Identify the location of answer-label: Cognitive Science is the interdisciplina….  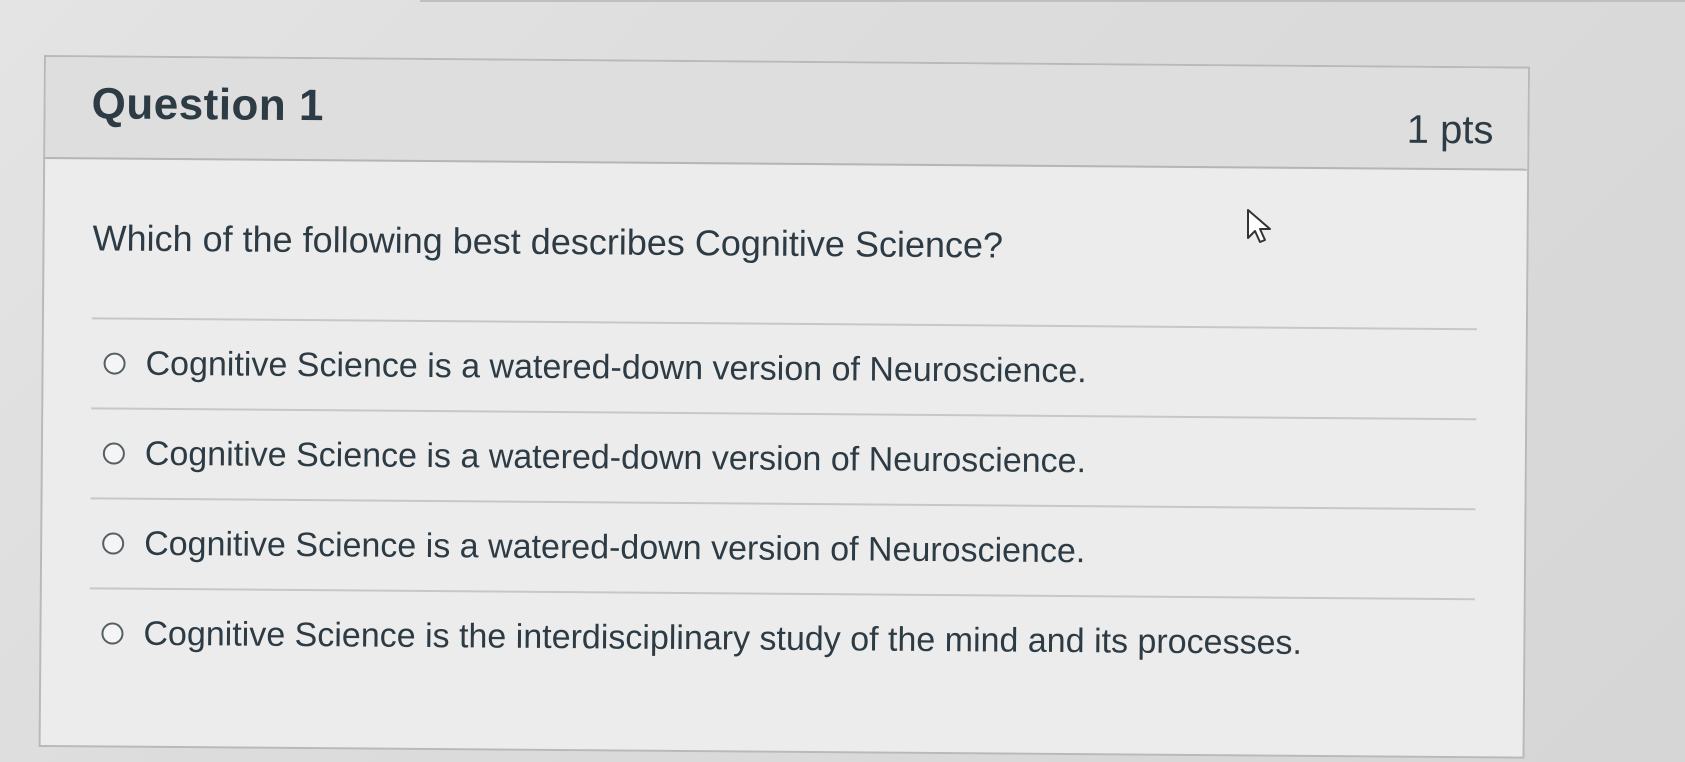
(722, 638).